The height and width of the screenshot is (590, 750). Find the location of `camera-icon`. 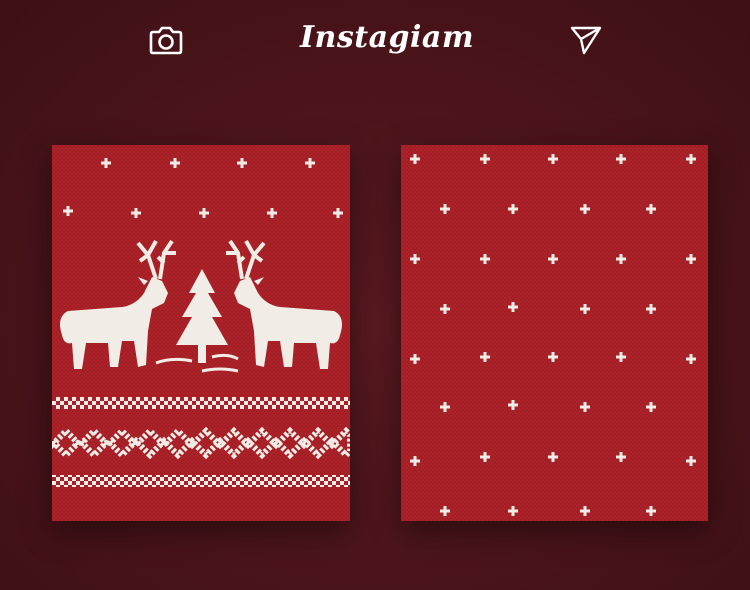

camera-icon is located at coordinates (166, 40).